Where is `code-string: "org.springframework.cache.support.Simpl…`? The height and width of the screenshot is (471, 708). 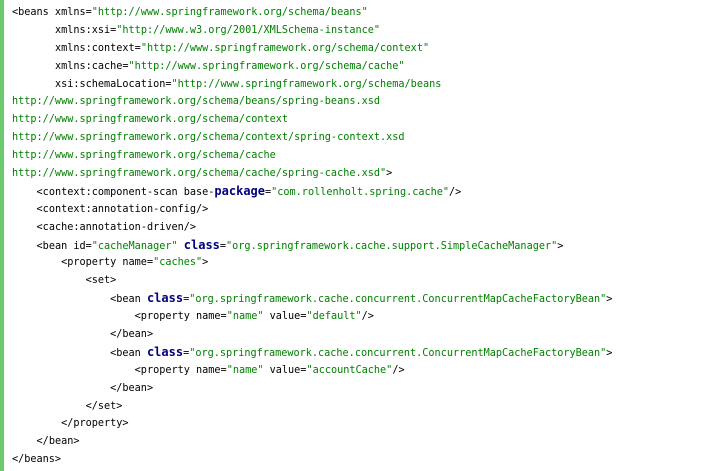
code-string: "org.springframework.cache.support.Simpl… is located at coordinates (392, 246).